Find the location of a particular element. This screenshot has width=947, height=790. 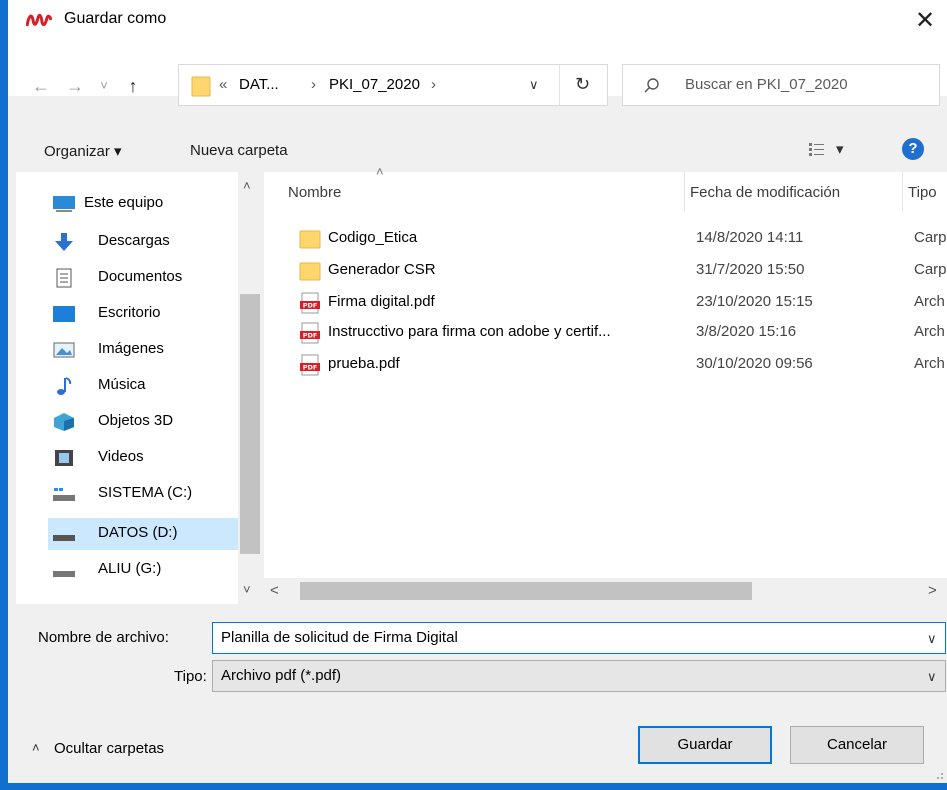

close-icon: ✕ is located at coordinates (925, 20).